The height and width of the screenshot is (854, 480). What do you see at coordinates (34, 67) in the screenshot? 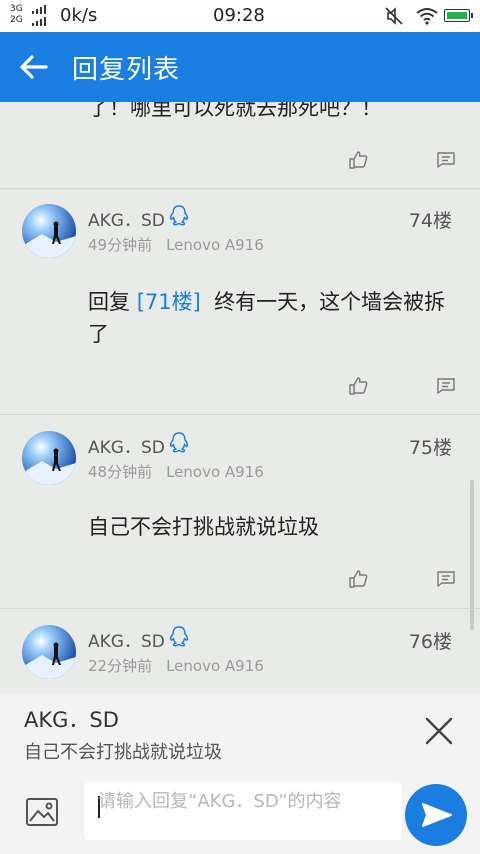
I see `back-arrow-icon` at bounding box center [34, 67].